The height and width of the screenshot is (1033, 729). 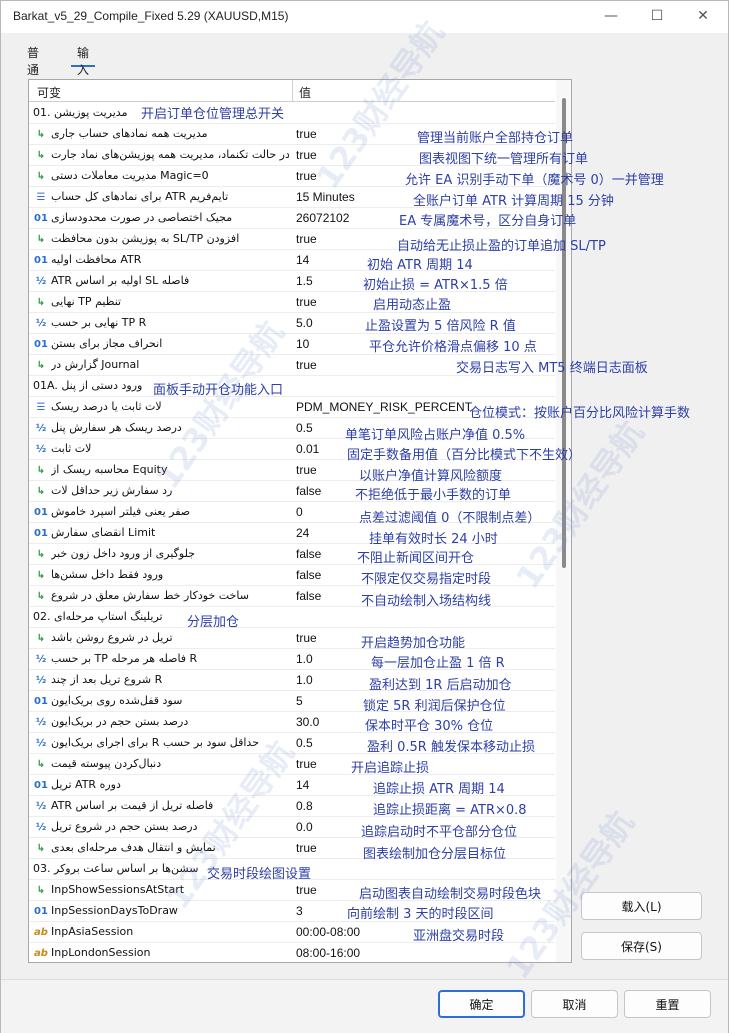 I want to click on annotation-note: 止盈设置为 5 倍风险 R 值, so click(x=440, y=326).